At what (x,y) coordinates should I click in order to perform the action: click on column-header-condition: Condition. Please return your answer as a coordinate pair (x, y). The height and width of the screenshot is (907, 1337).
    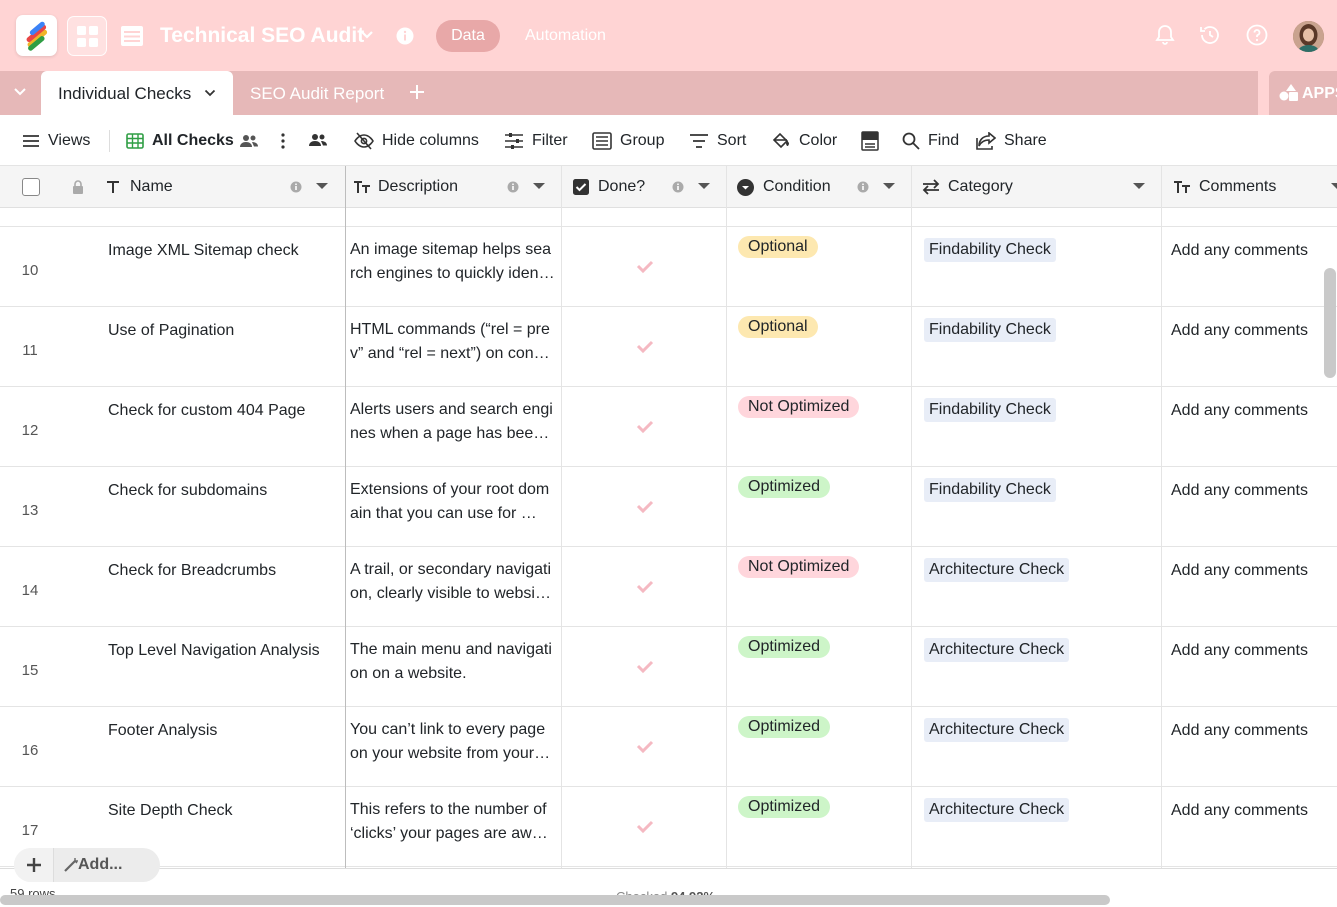
    Looking at the image, I should click on (784, 187).